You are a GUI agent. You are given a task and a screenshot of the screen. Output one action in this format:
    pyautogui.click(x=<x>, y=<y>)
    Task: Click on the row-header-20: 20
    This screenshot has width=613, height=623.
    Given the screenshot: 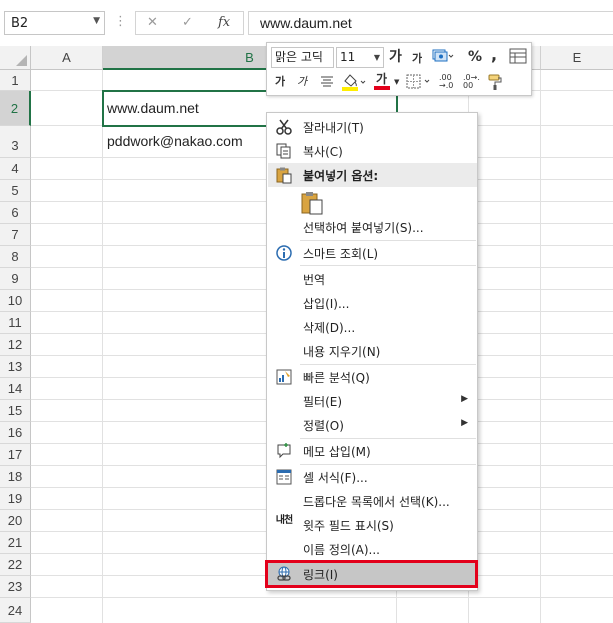 What is the action you would take?
    pyautogui.click(x=15, y=521)
    